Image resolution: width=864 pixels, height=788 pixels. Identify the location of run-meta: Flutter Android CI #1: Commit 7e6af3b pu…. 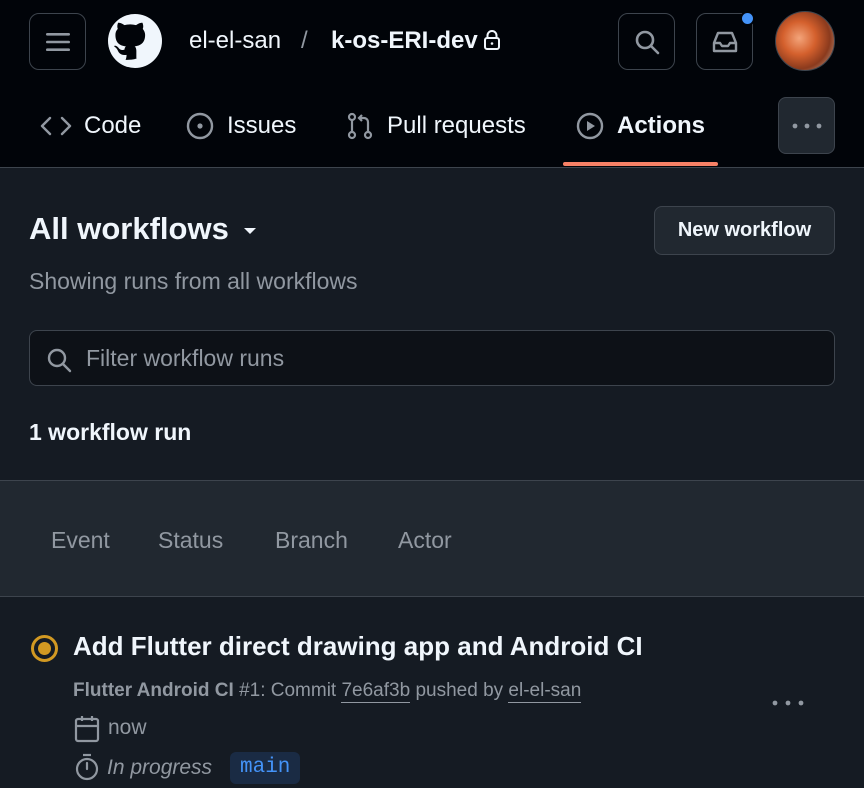
(327, 691).